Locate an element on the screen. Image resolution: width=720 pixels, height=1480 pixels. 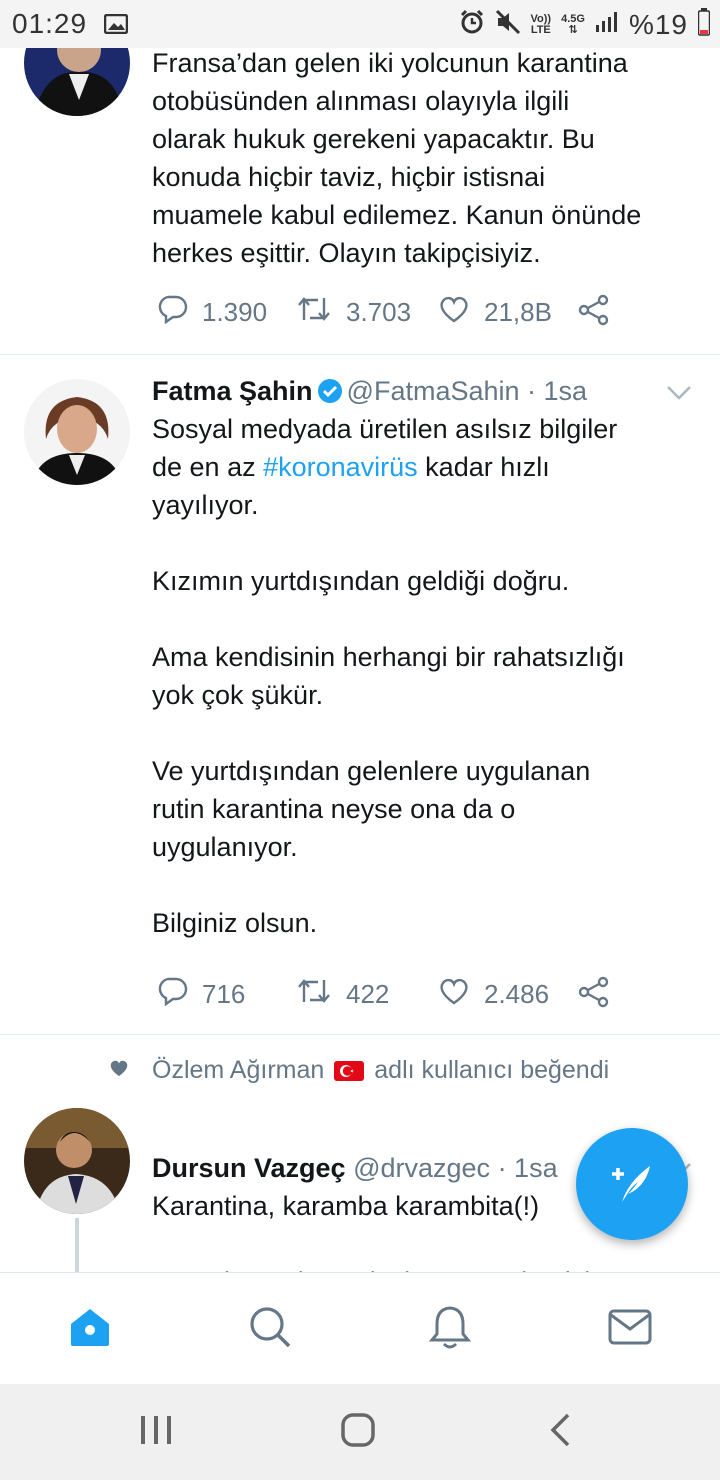
social-context: Özlem Ağırman adlı kullanıcı beğendi is located at coordinates (358, 1070).